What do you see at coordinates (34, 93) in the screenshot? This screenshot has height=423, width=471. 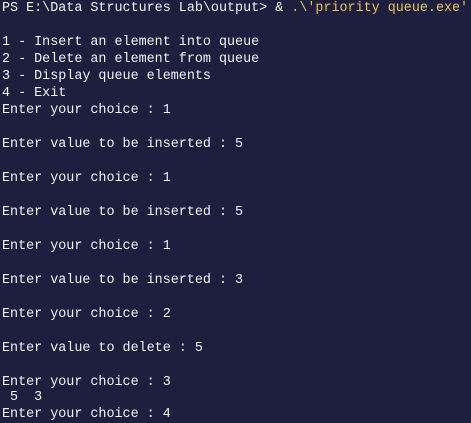 I see `menu-line-exit: 4 - Exit` at bounding box center [34, 93].